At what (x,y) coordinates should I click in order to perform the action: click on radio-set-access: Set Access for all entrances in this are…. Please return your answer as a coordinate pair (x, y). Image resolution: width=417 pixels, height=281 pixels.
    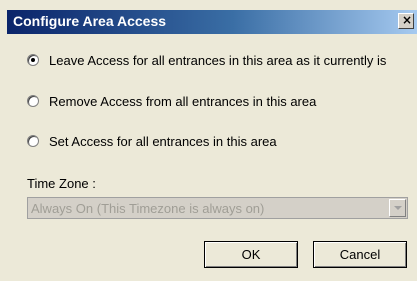
    Looking at the image, I should click on (152, 141).